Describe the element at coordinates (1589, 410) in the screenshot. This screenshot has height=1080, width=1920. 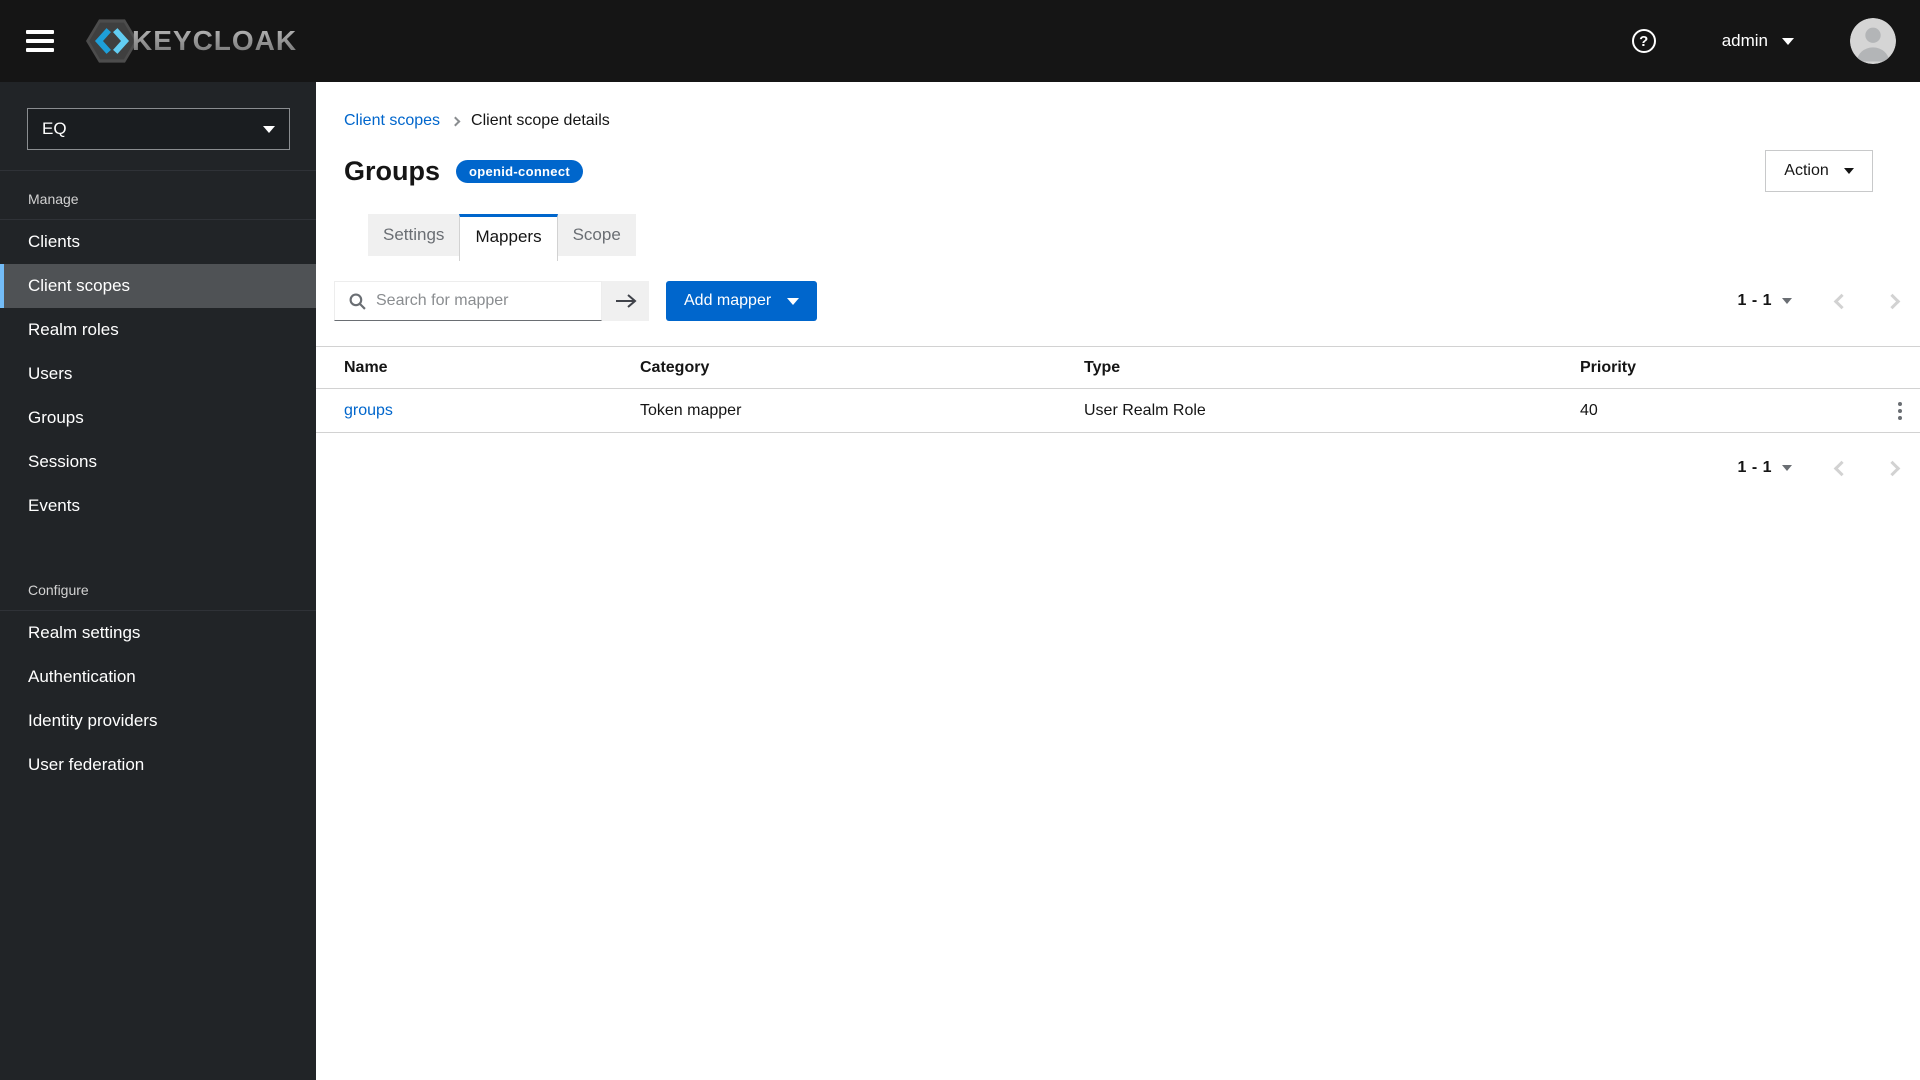
I see `mapper-priority-cell: 40` at that location.